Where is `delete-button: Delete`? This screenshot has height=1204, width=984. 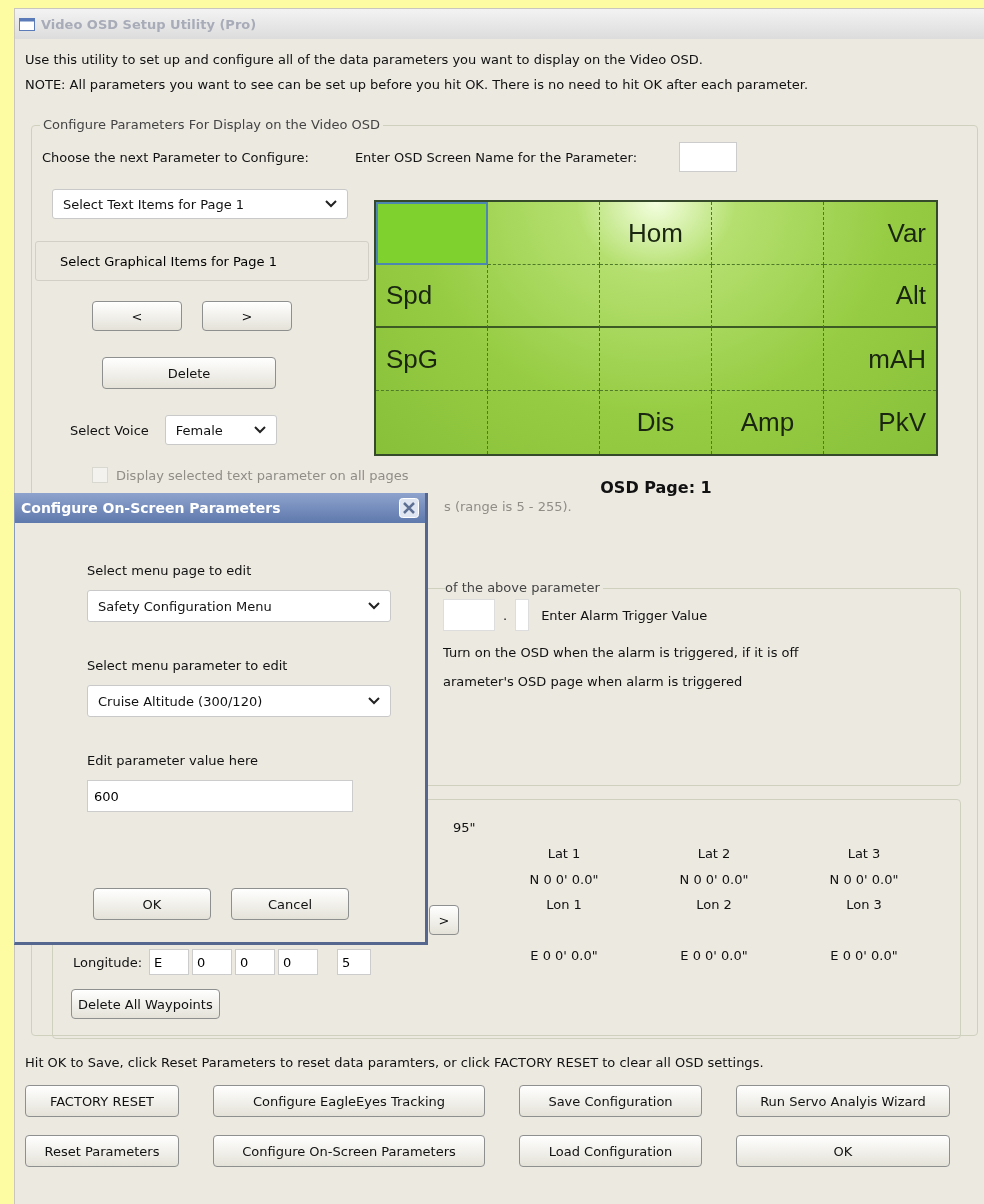
delete-button: Delete is located at coordinates (189, 373).